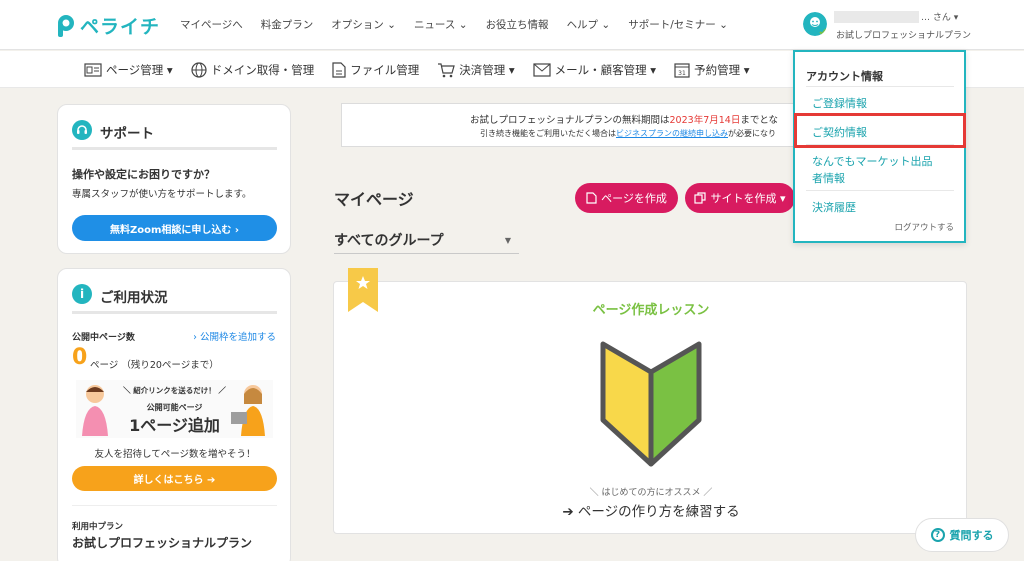  I want to click on subnav-page-manage: ページ管理 ▾, so click(128, 70).